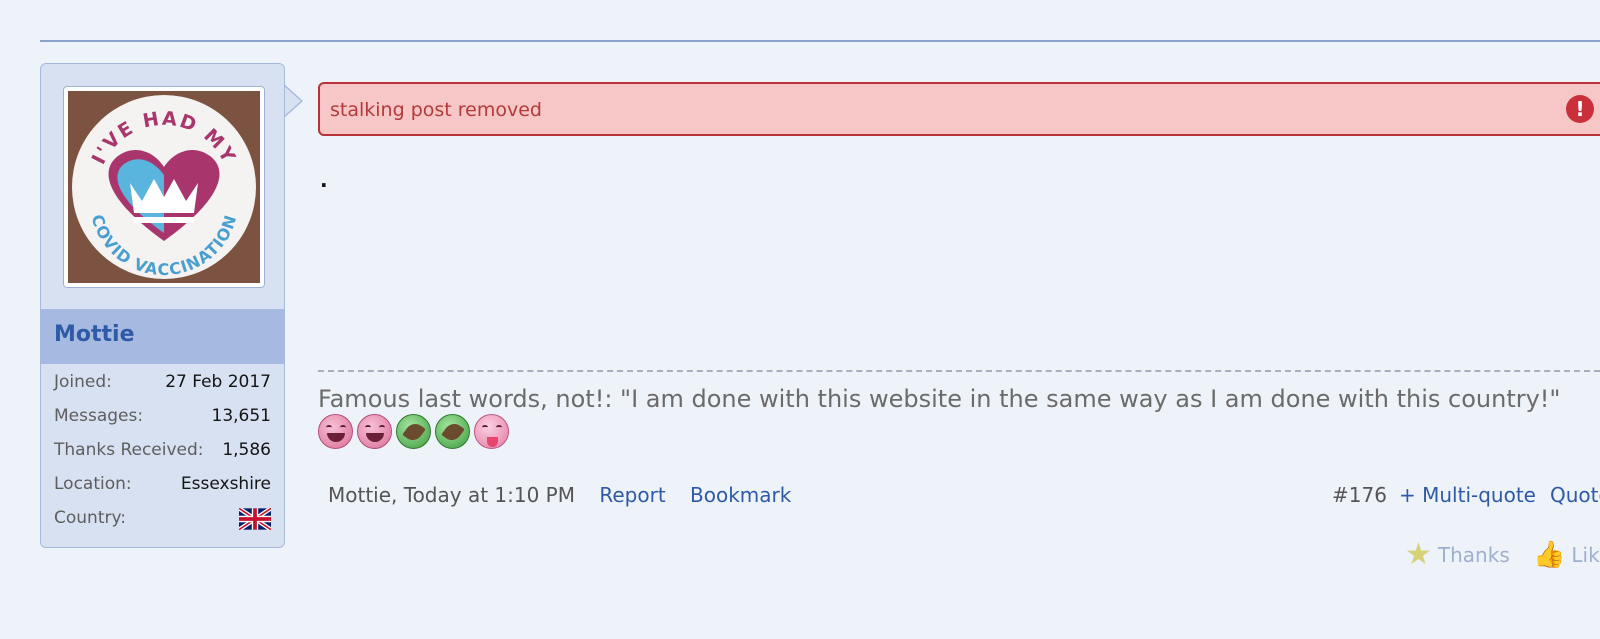 The width and height of the screenshot is (1600, 639). What do you see at coordinates (94, 334) in the screenshot?
I see `username-link: Mottie` at bounding box center [94, 334].